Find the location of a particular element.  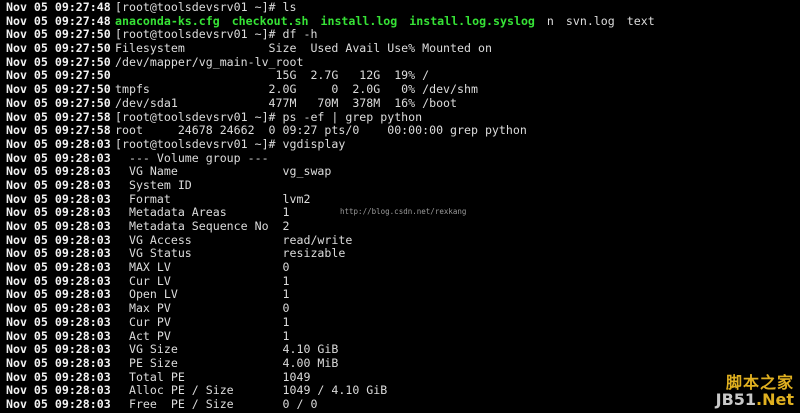

line-text: Alloc PE / Size 1049 / 4.10 GiB is located at coordinates (251, 390).